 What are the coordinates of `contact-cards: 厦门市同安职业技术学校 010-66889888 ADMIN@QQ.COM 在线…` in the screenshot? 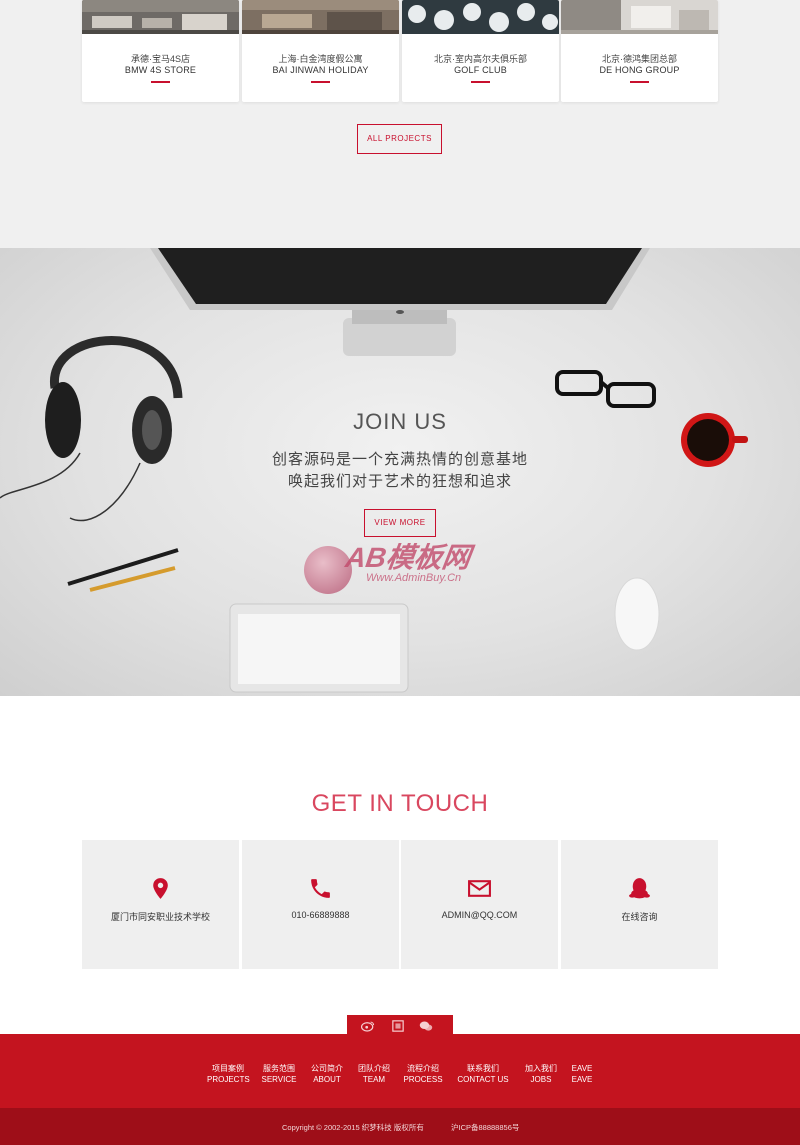 It's located at (400, 904).